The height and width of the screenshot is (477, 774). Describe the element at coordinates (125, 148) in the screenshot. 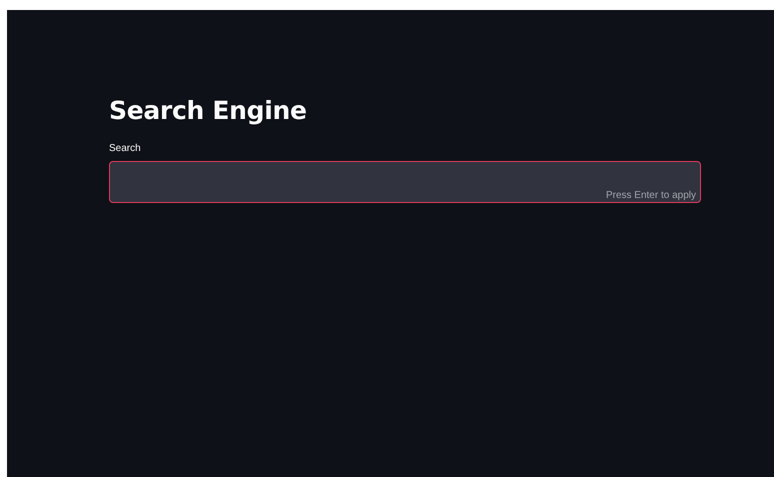

I see `field-label: Search` at that location.